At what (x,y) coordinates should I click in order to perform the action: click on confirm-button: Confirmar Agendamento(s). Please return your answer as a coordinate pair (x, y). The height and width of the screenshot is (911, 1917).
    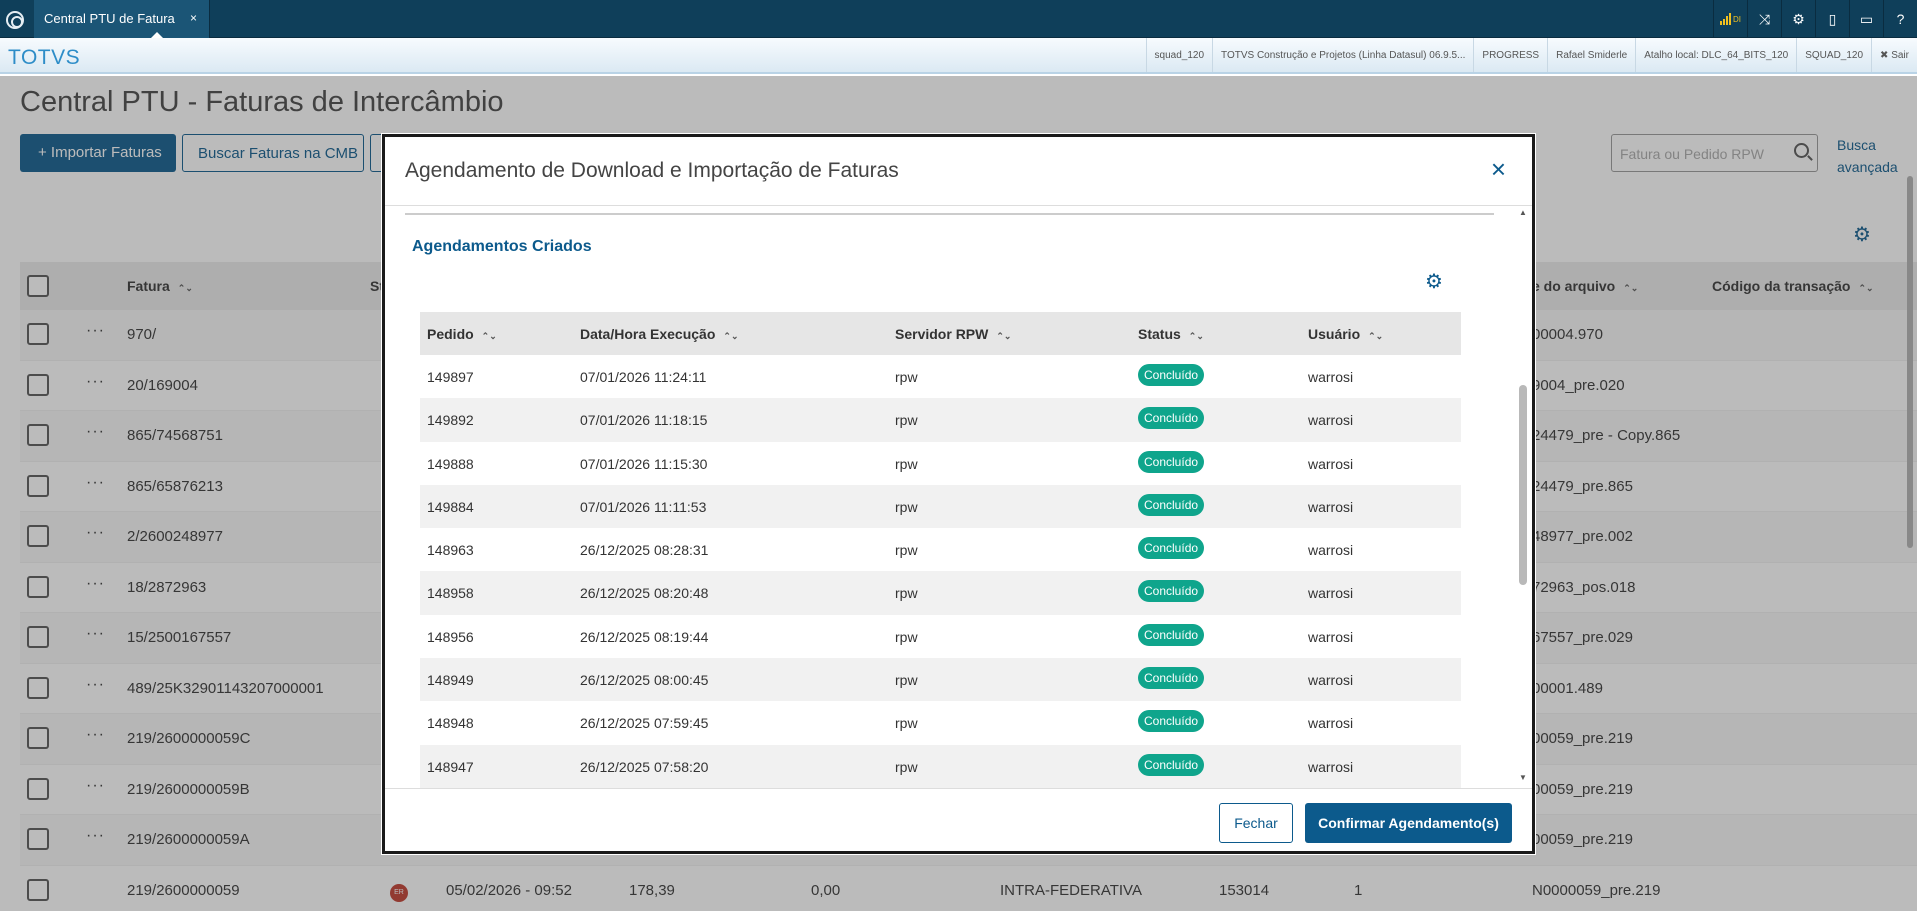
    Looking at the image, I should click on (1408, 823).